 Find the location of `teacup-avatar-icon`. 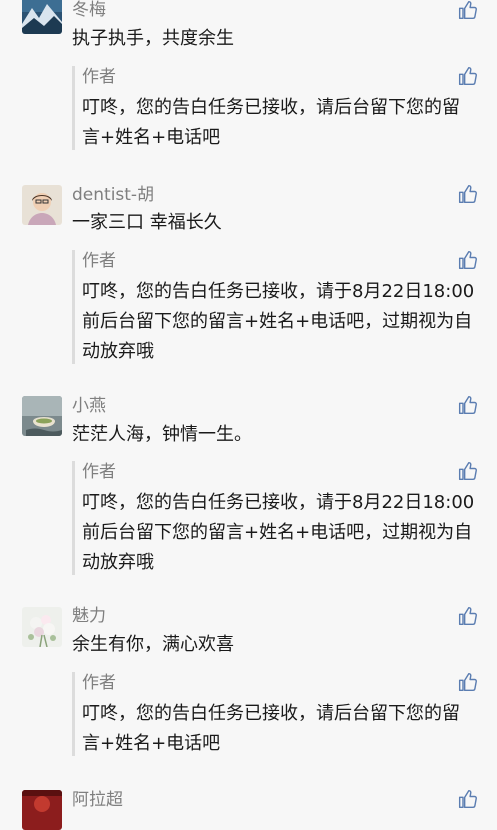

teacup-avatar-icon is located at coordinates (42, 416).